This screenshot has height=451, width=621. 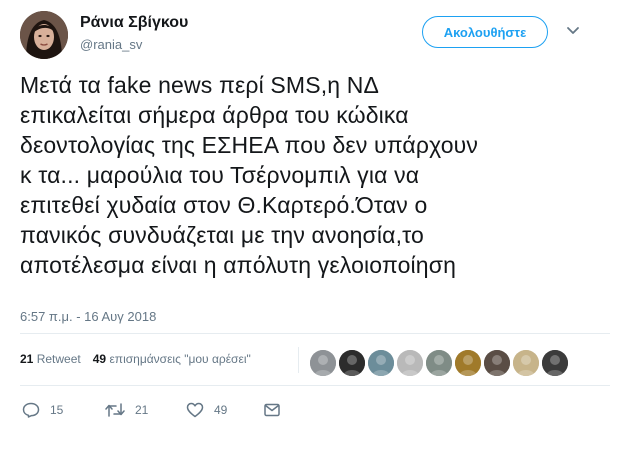 I want to click on retweet-stat-label: Retweet, so click(x=58, y=359).